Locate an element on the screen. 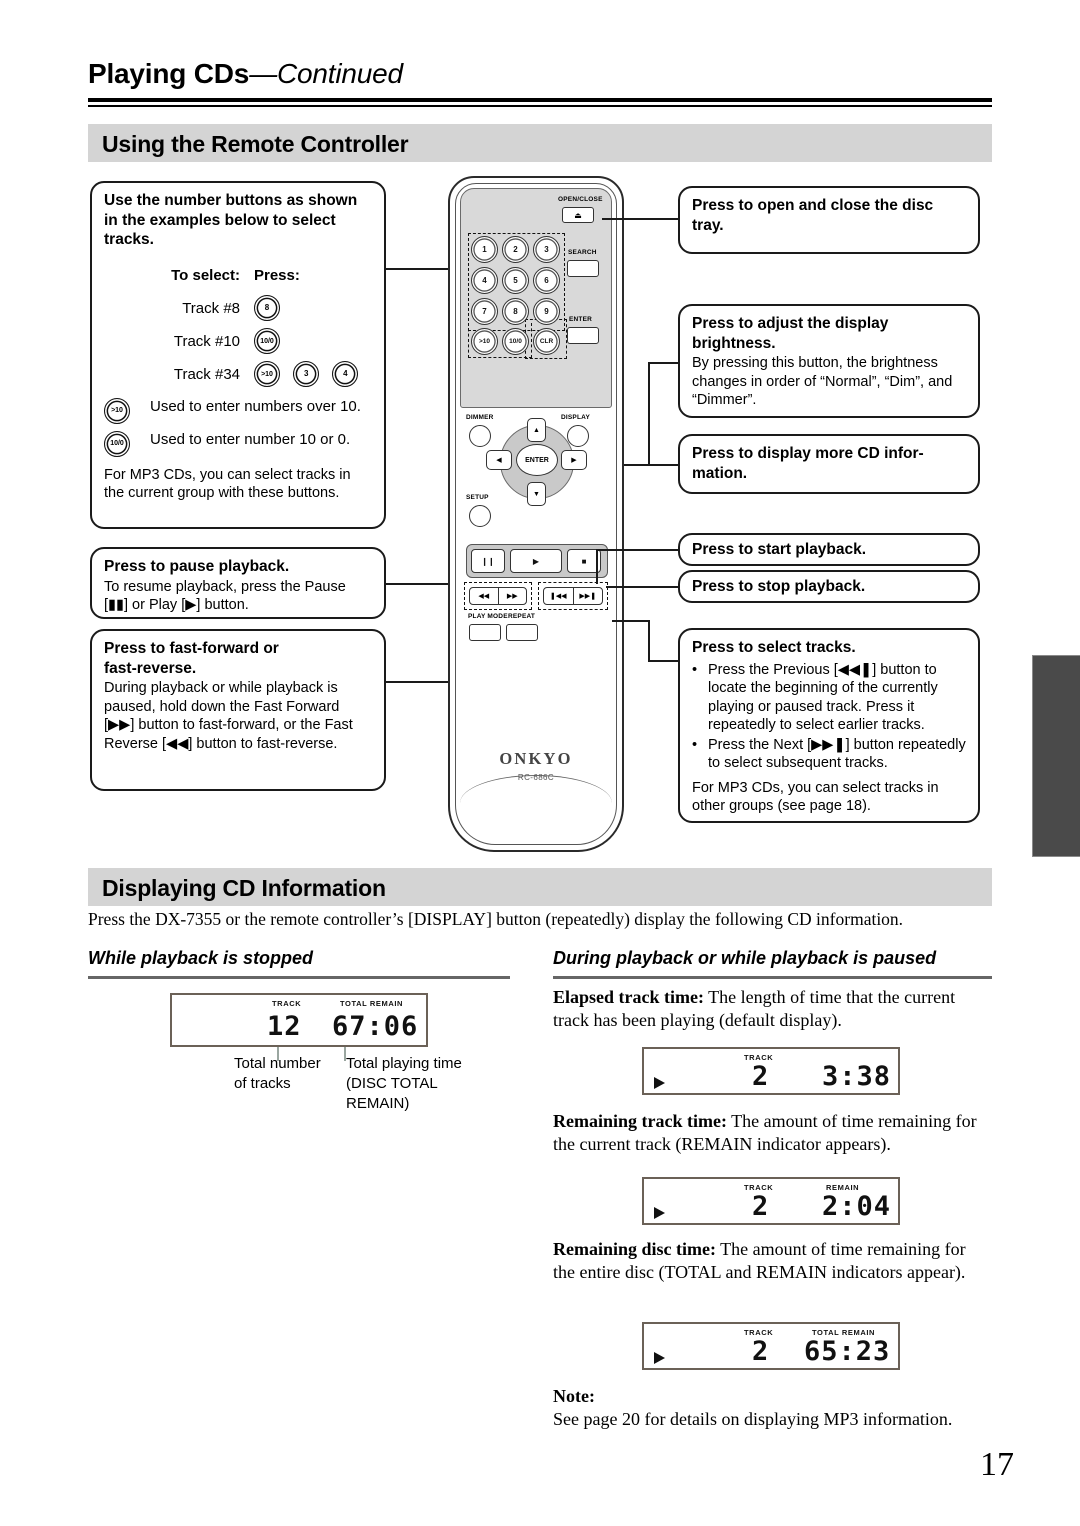 This screenshot has width=1080, height=1526. fast-reverse-button: ◀◀ is located at coordinates (484, 596).